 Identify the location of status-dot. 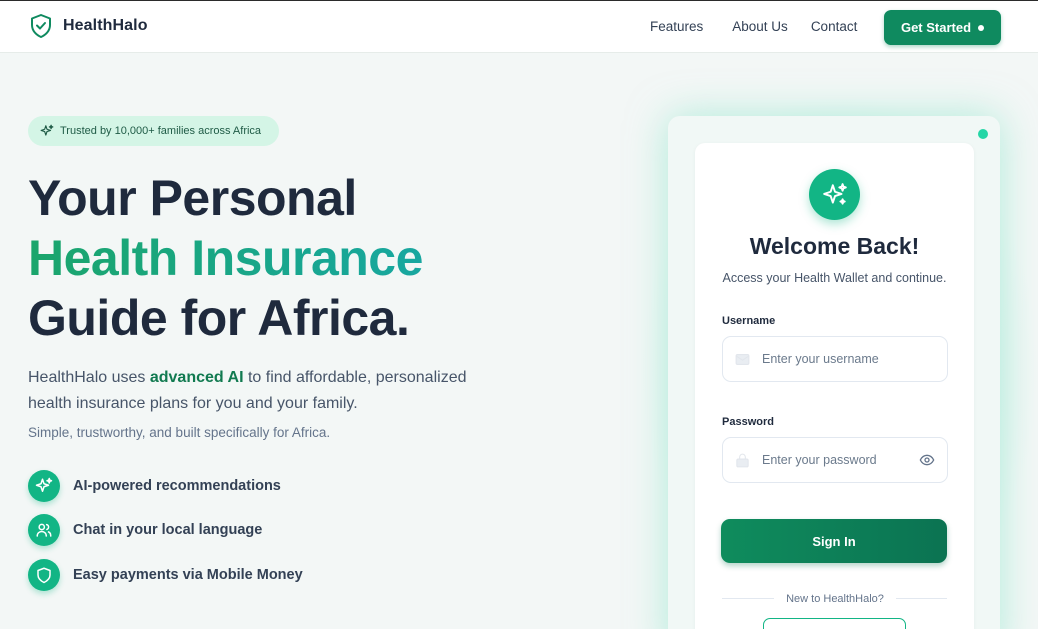
(983, 134).